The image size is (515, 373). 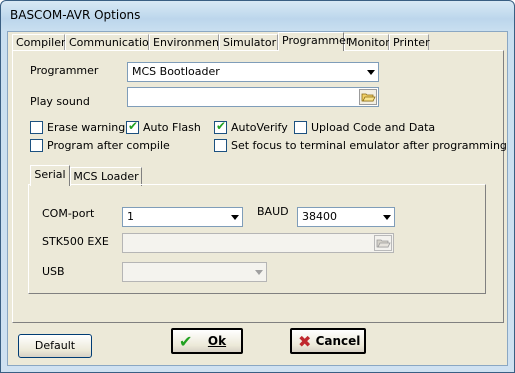 I want to click on tab-monitor-label: Monitor, so click(x=369, y=42).